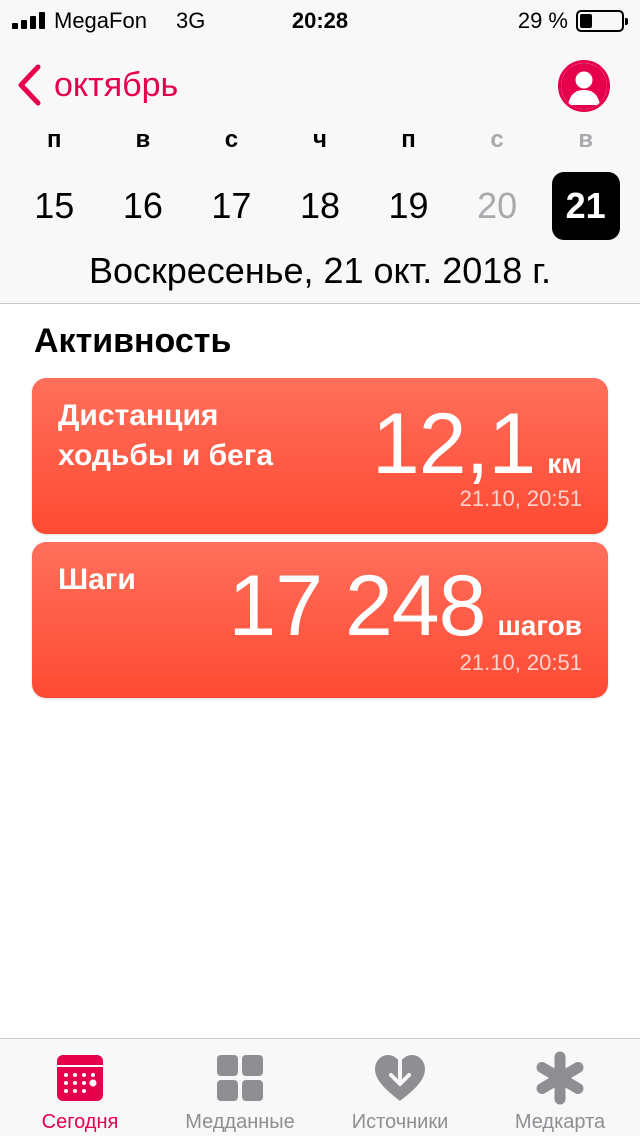 Image resolution: width=640 pixels, height=1136 pixels. Describe the element at coordinates (80, 1122) in the screenshot. I see `tab-label: Сегодня` at that location.